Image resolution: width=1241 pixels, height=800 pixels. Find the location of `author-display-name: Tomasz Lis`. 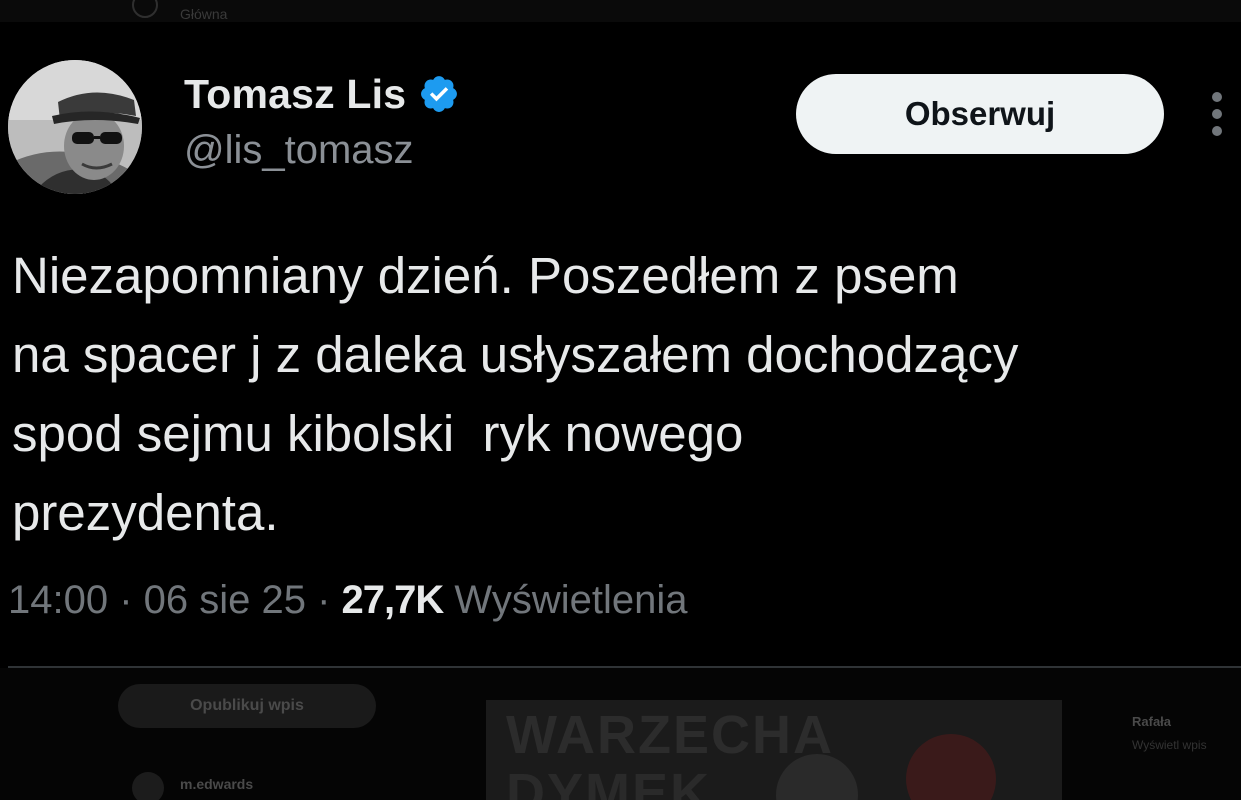

author-display-name: Tomasz Lis is located at coordinates (295, 94).